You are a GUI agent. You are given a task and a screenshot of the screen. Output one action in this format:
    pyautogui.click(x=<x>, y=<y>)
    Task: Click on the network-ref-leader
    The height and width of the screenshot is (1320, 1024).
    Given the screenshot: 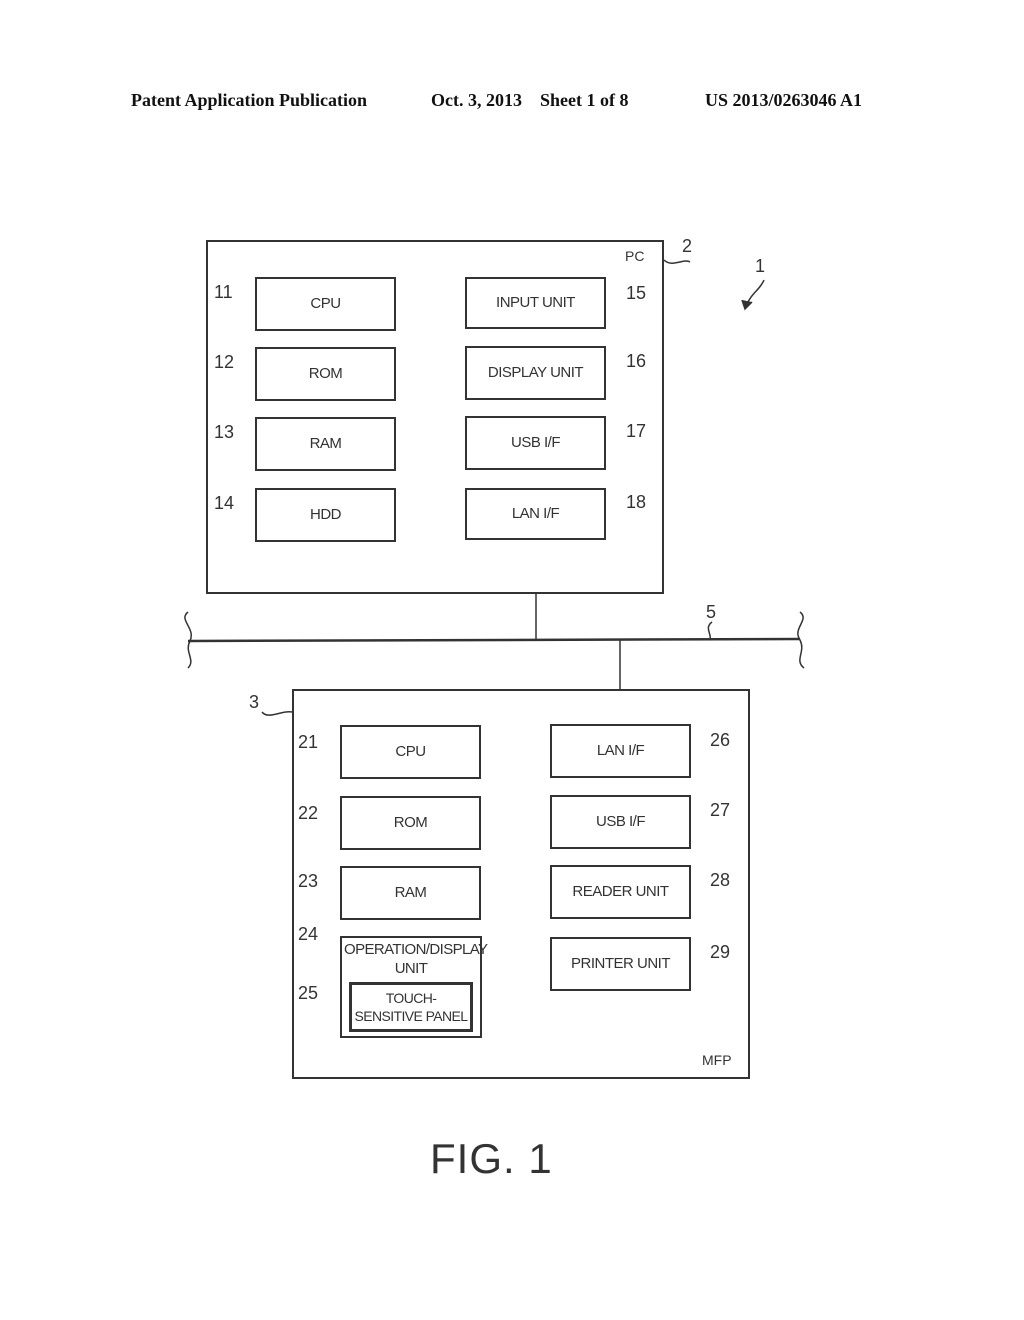 What is the action you would take?
    pyautogui.click(x=710, y=631)
    